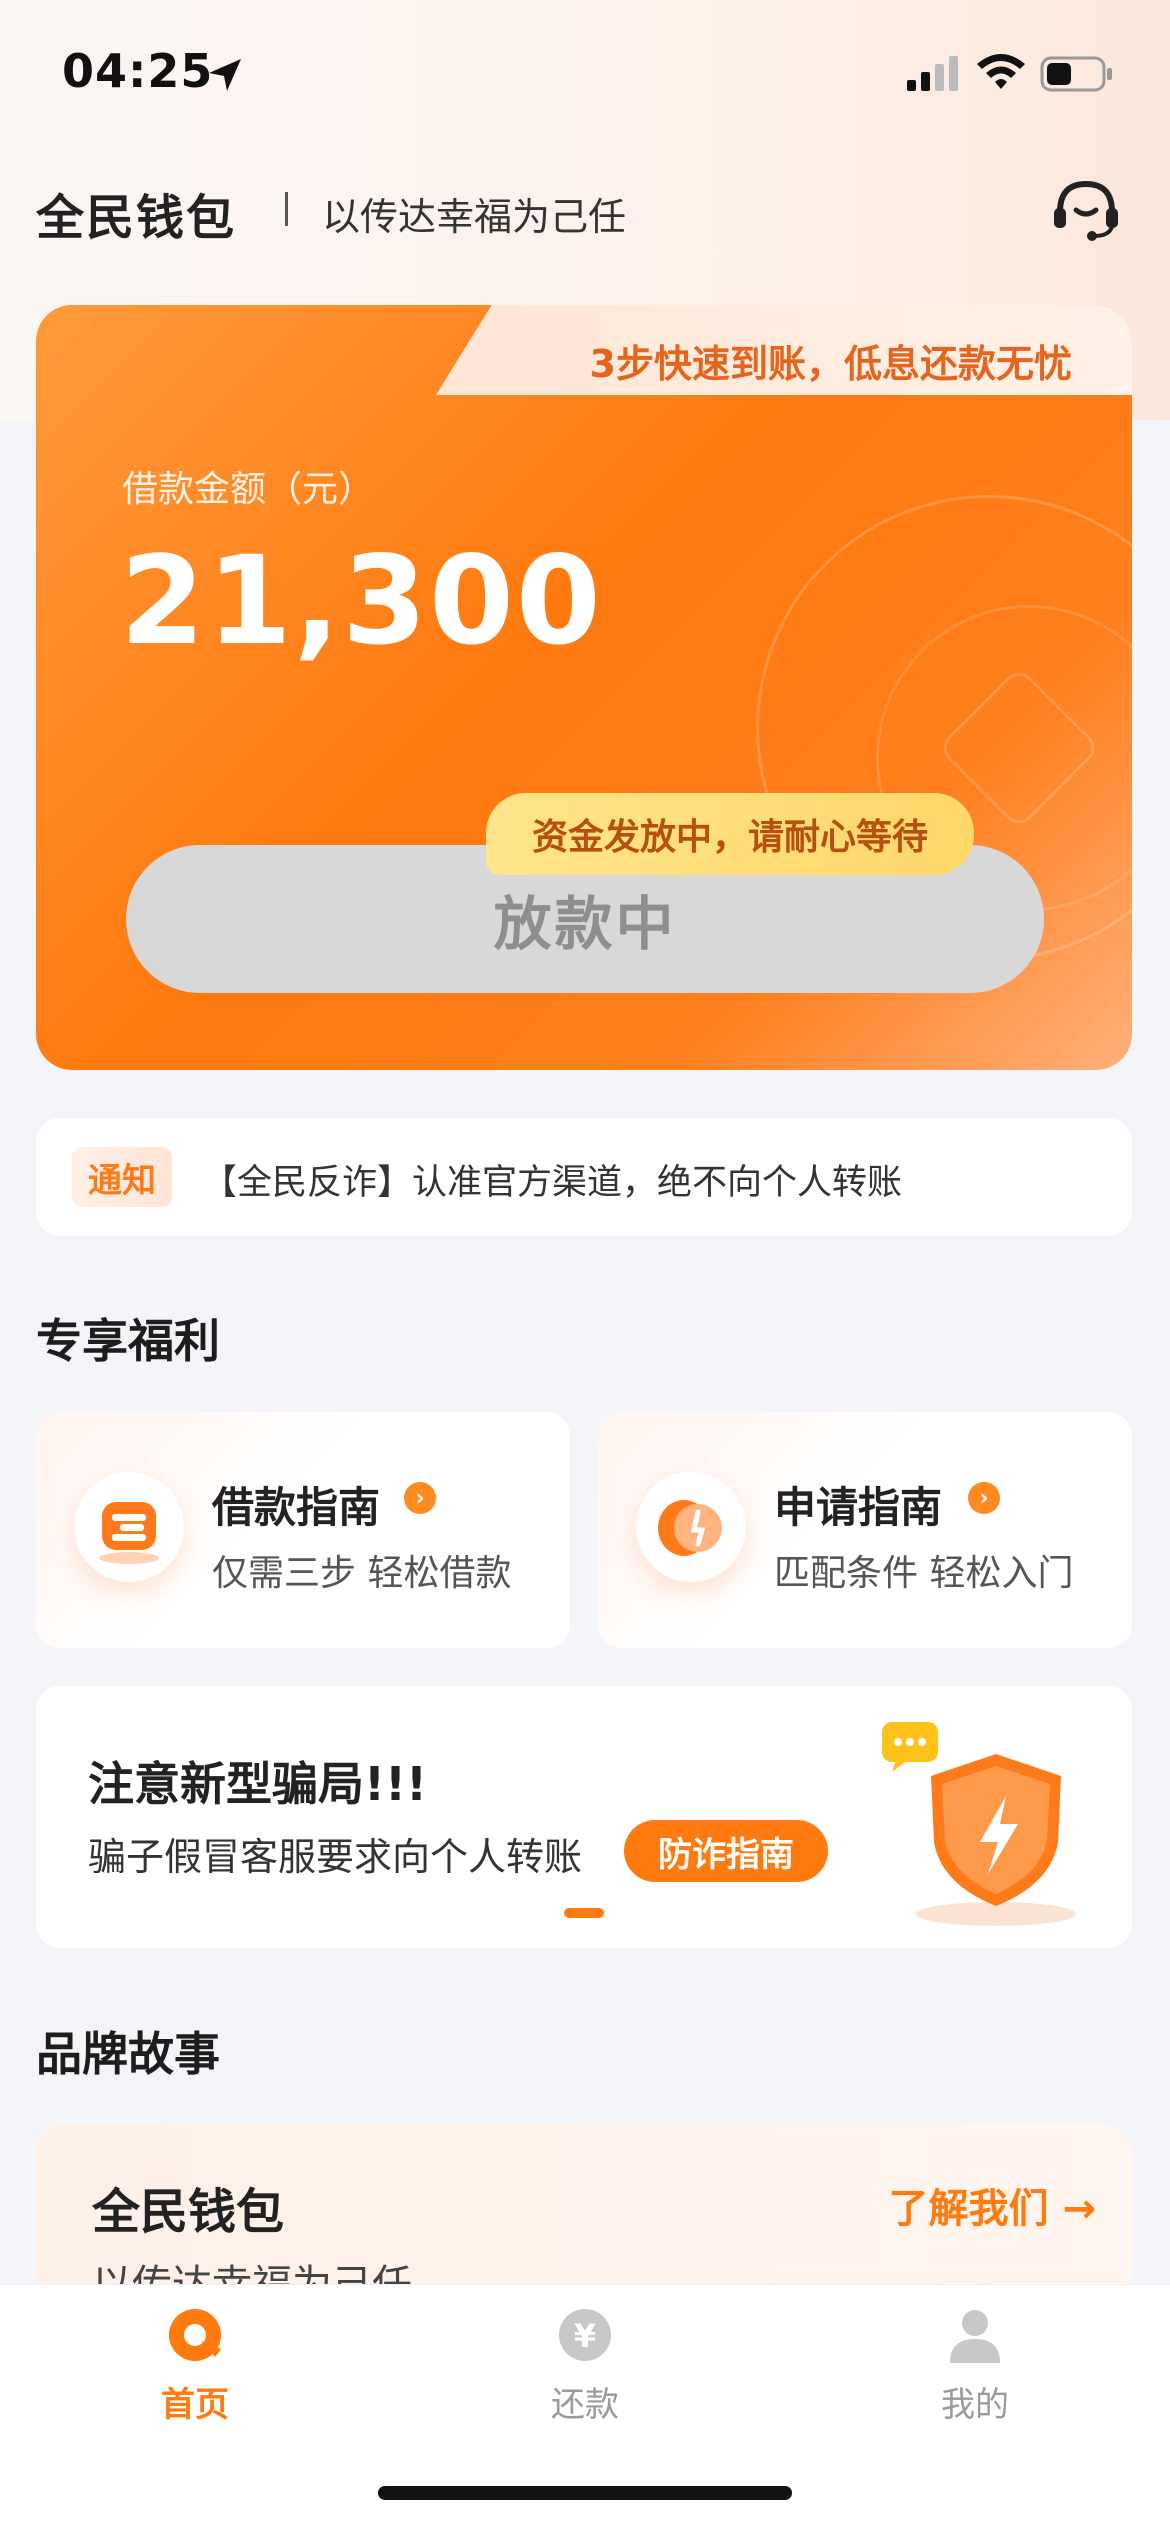  Describe the element at coordinates (726, 1851) in the screenshot. I see `fraud-guide-button: 防诈指南` at that location.